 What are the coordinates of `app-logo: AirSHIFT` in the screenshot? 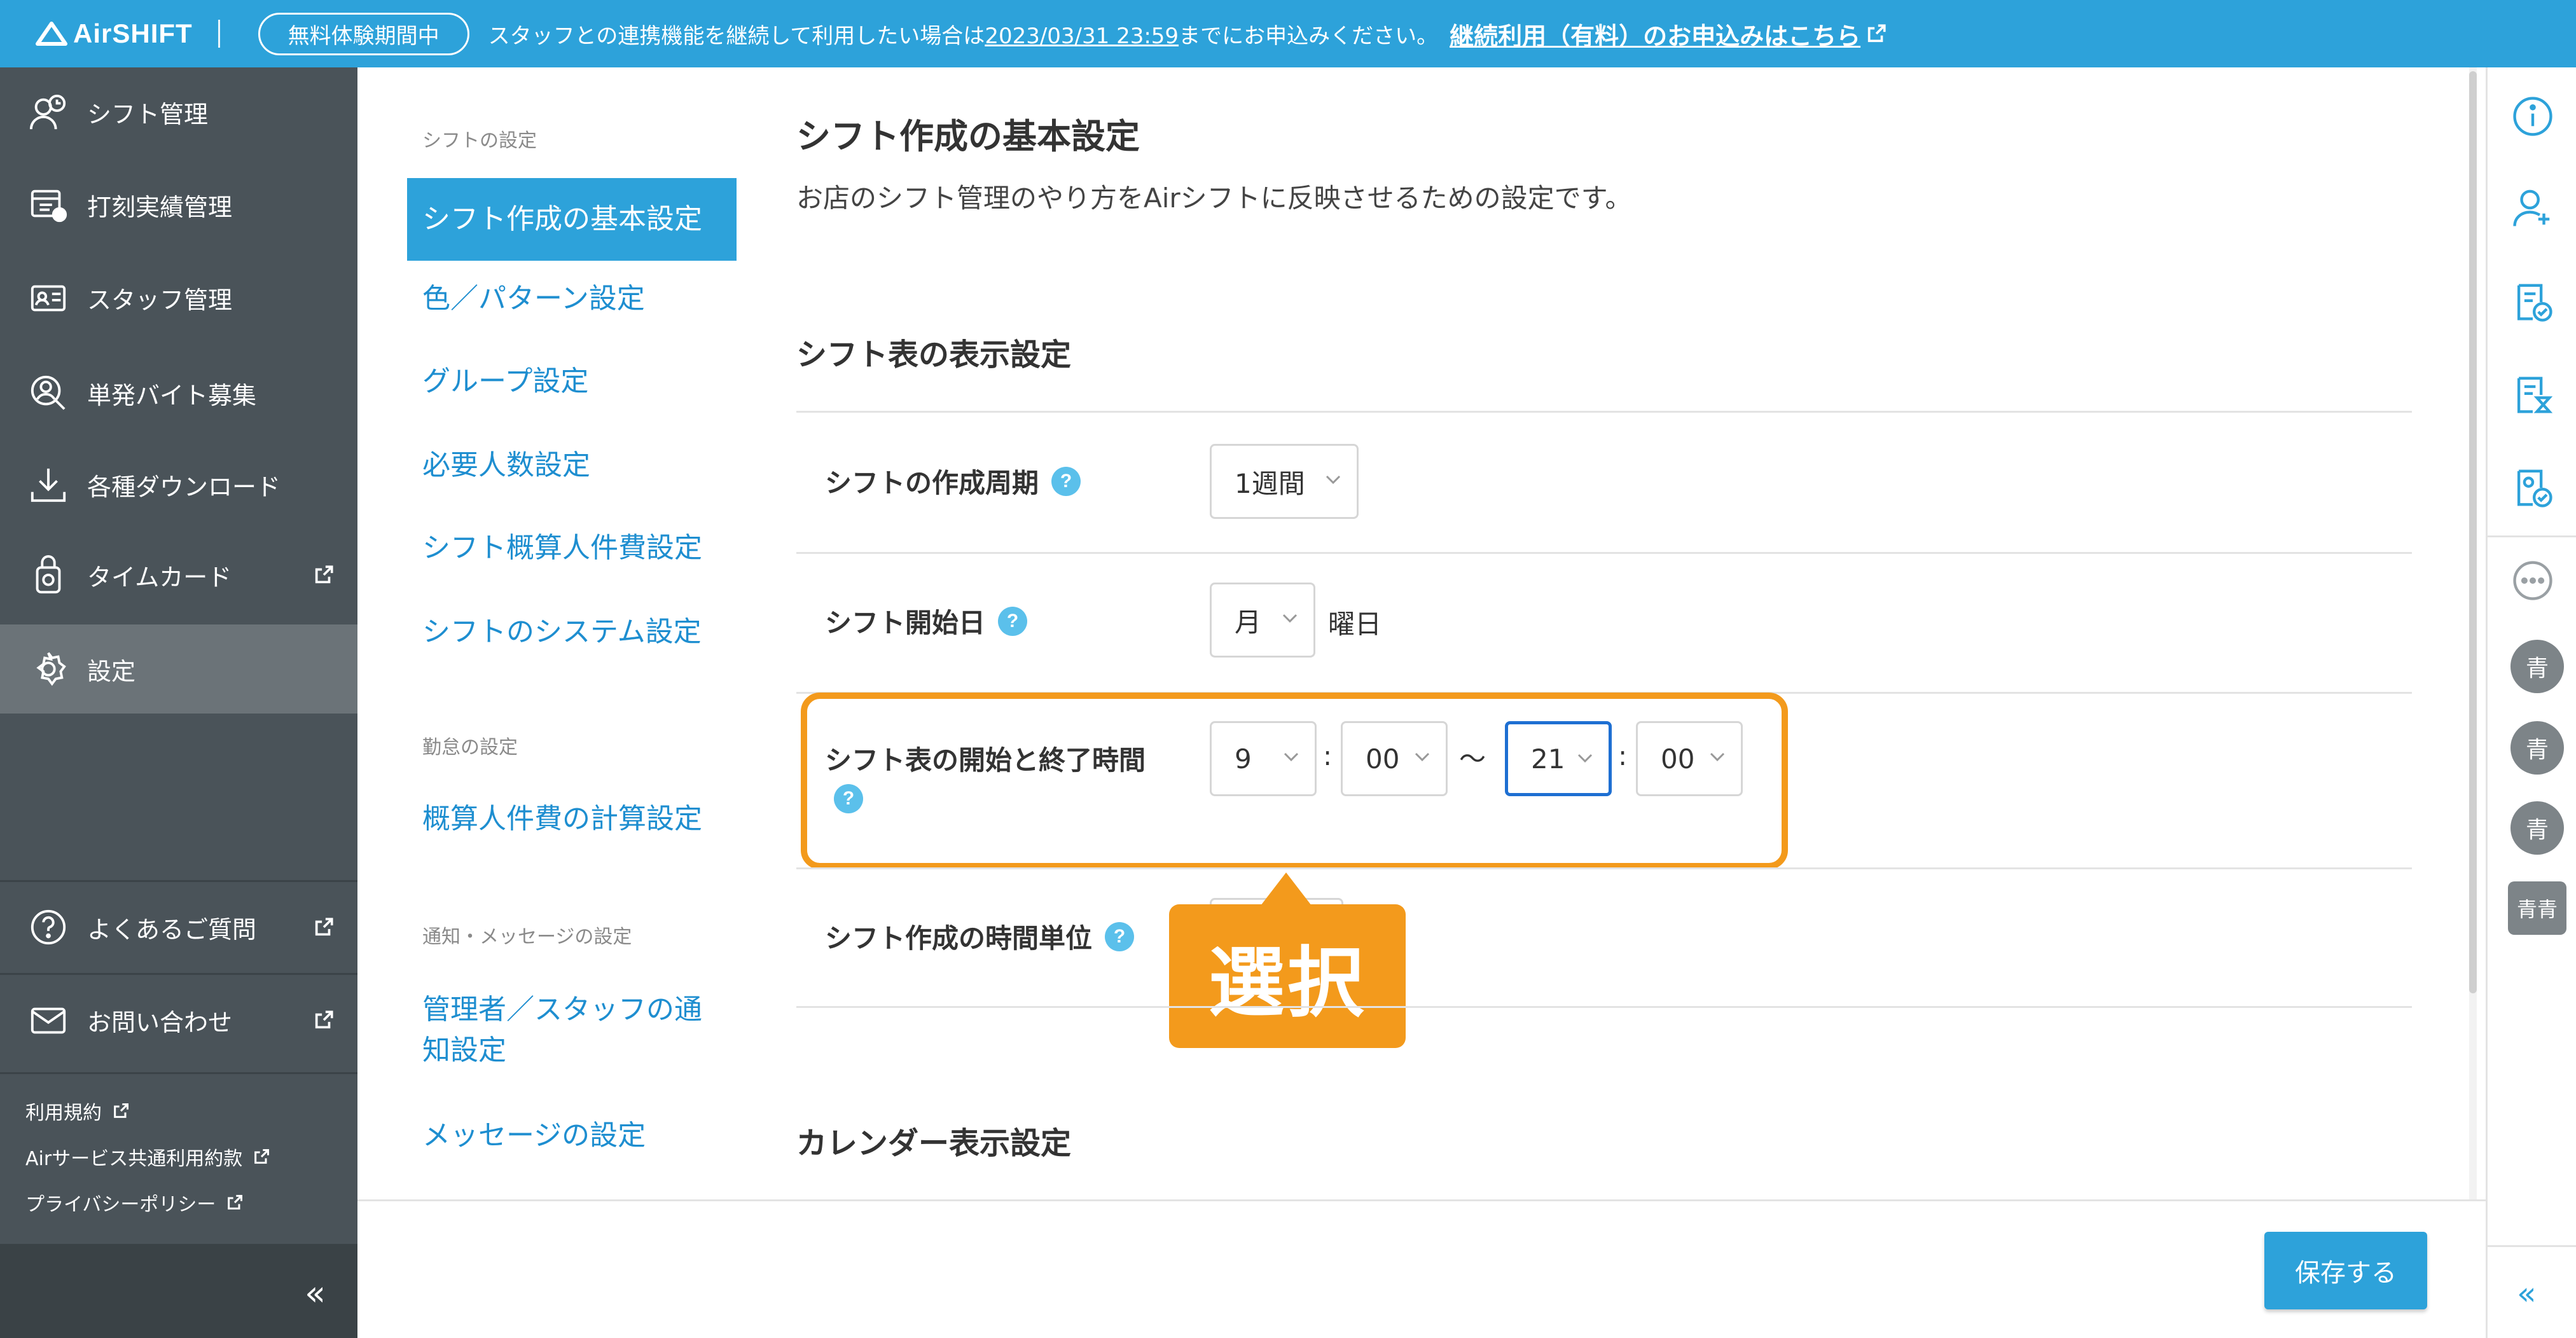 It's located at (114, 33).